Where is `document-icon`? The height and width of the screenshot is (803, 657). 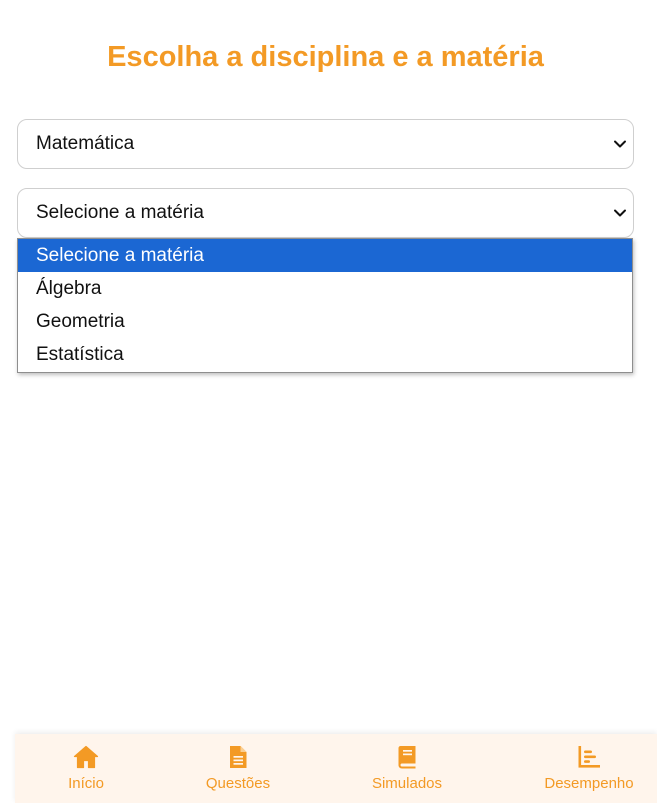
document-icon is located at coordinates (238, 757).